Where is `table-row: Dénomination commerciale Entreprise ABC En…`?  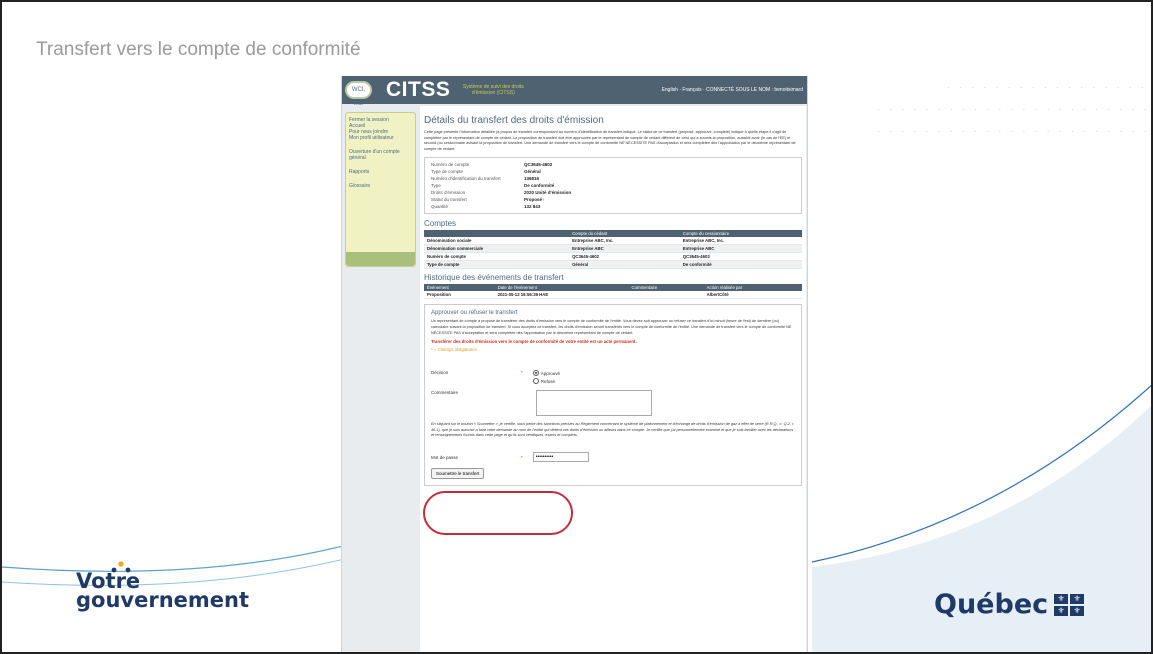 table-row: Dénomination commerciale Entreprise ABC En… is located at coordinates (613, 249).